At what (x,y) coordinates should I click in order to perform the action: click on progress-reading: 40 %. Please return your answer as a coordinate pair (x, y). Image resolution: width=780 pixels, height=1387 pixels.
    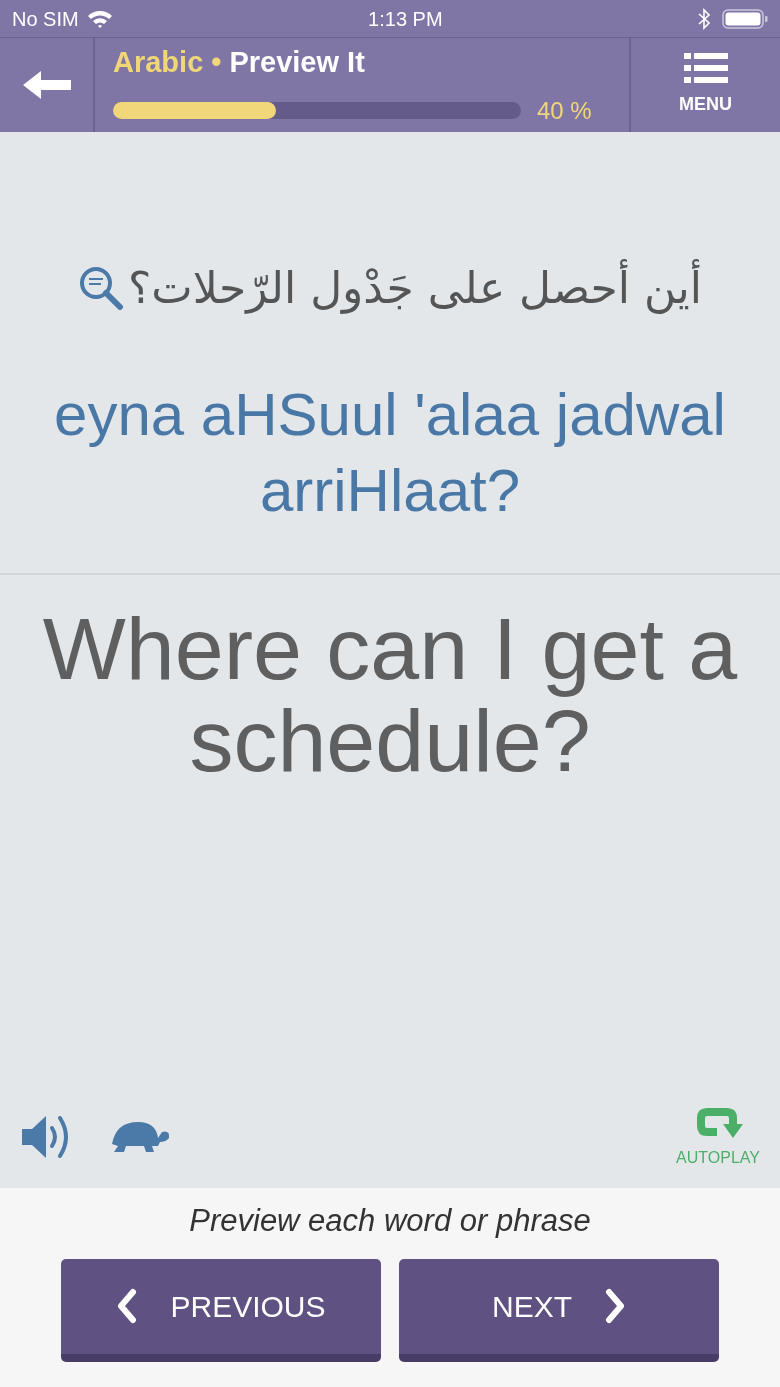
    Looking at the image, I should click on (564, 110).